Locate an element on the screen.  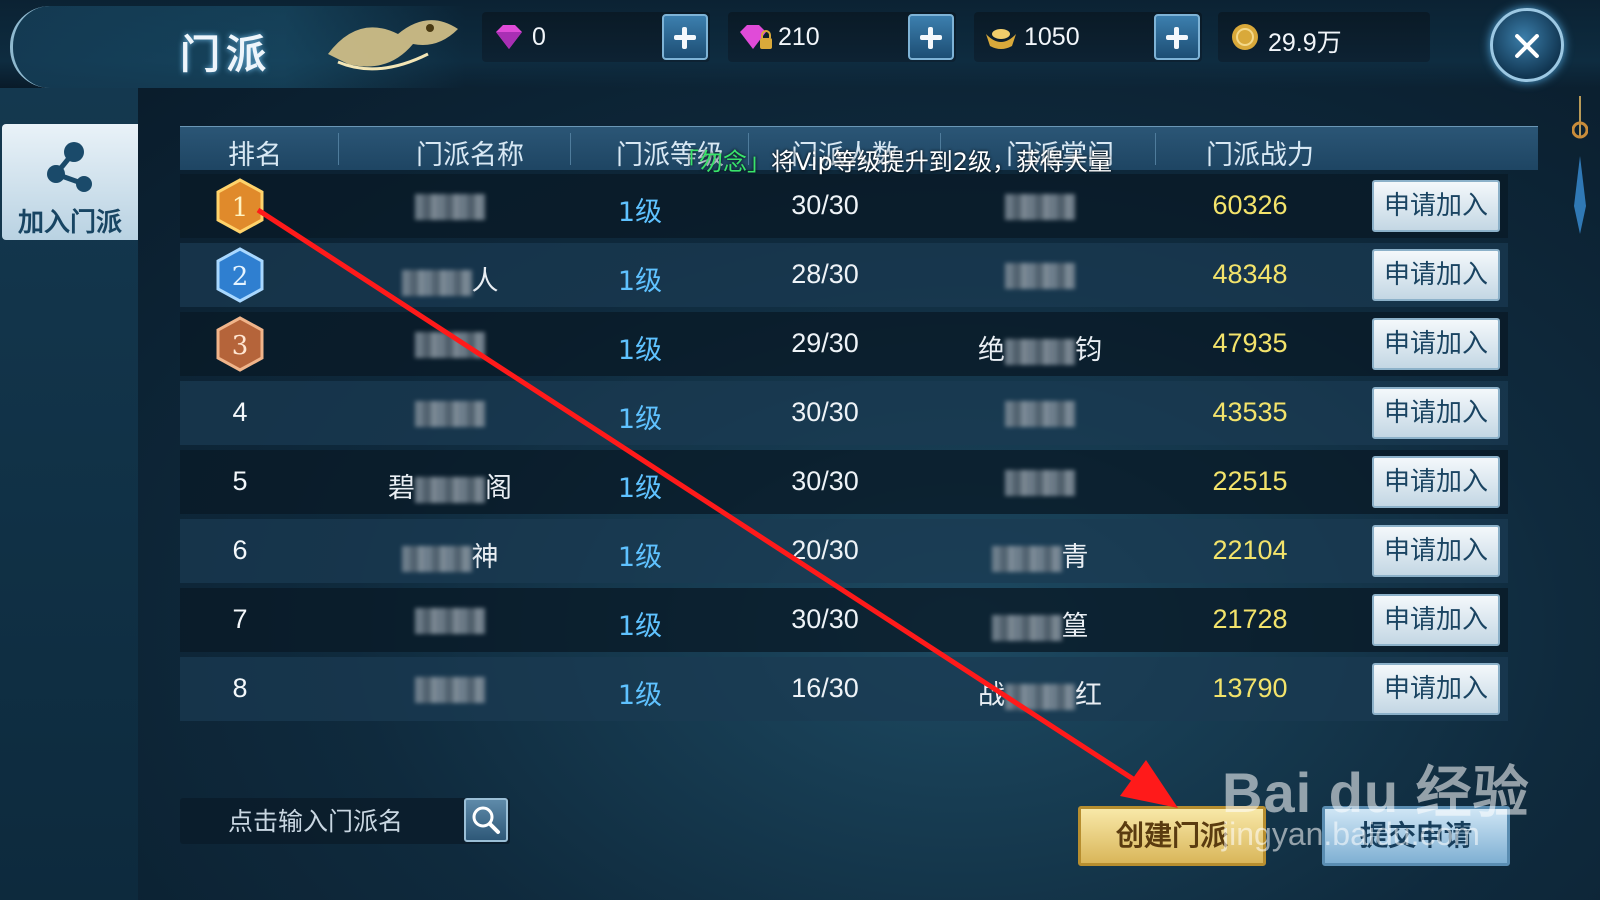
close-button is located at coordinates (1527, 45).